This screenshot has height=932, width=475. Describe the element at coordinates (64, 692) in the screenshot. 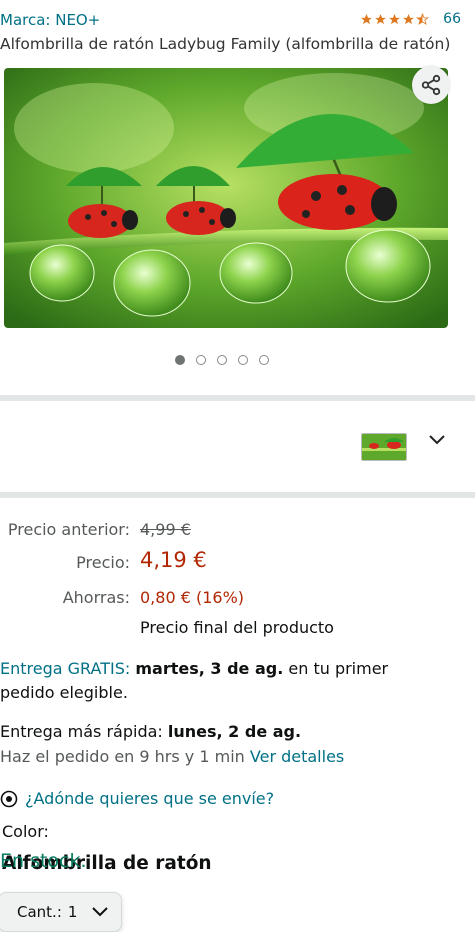

I see `free-delivery-line2: pedido elegible.` at that location.